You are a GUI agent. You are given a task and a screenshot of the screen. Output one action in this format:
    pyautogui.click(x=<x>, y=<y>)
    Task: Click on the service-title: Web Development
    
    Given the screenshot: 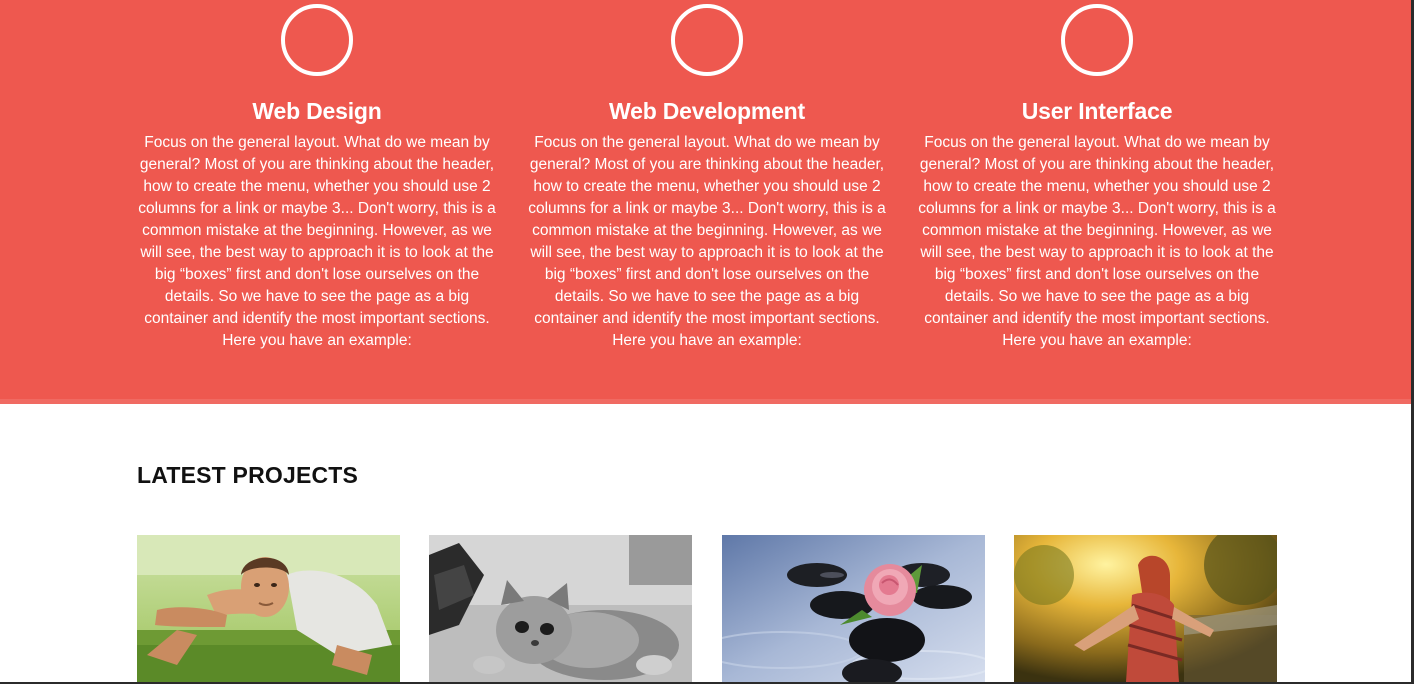 What is the action you would take?
    pyautogui.click(x=707, y=111)
    